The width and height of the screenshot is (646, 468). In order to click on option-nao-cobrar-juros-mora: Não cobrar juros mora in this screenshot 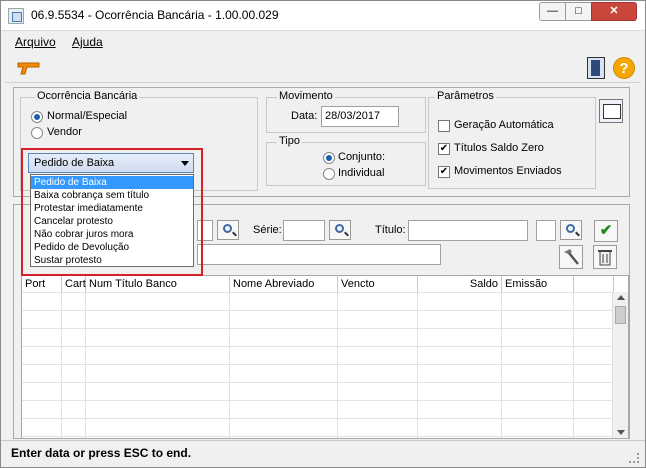, I will do `click(112, 234)`.